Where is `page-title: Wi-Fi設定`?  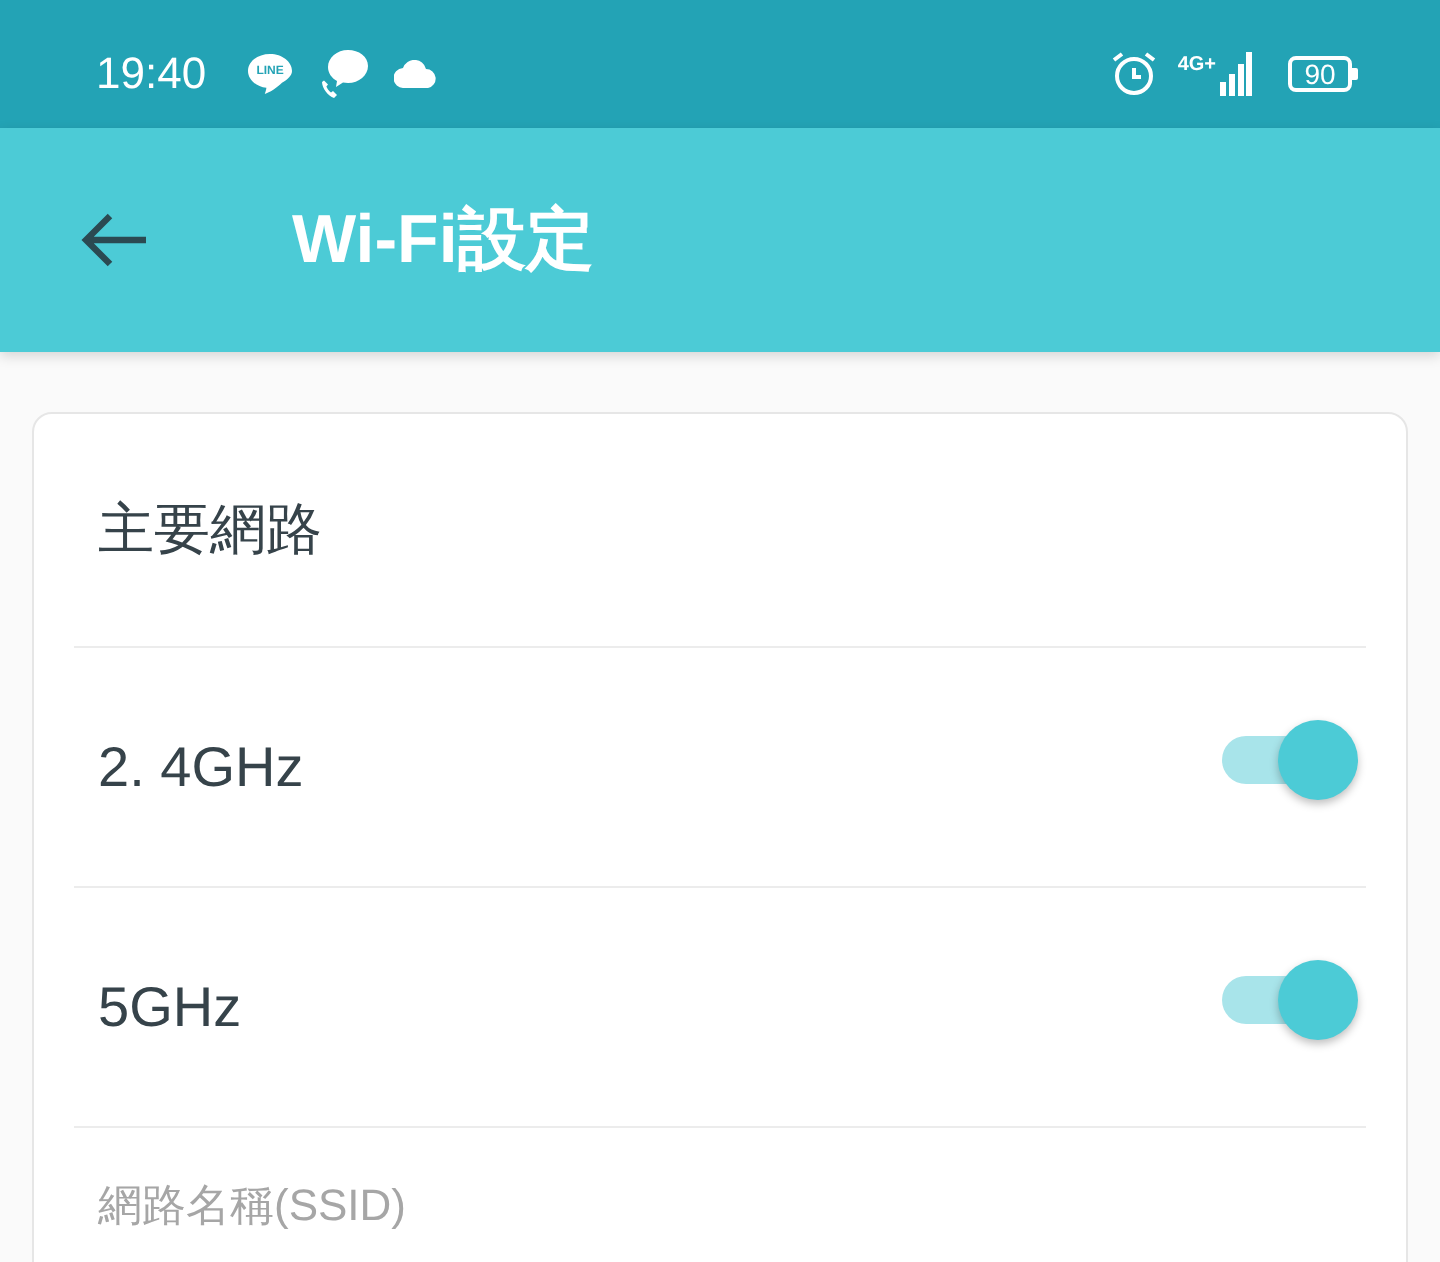 page-title: Wi-Fi設定 is located at coordinates (443, 240).